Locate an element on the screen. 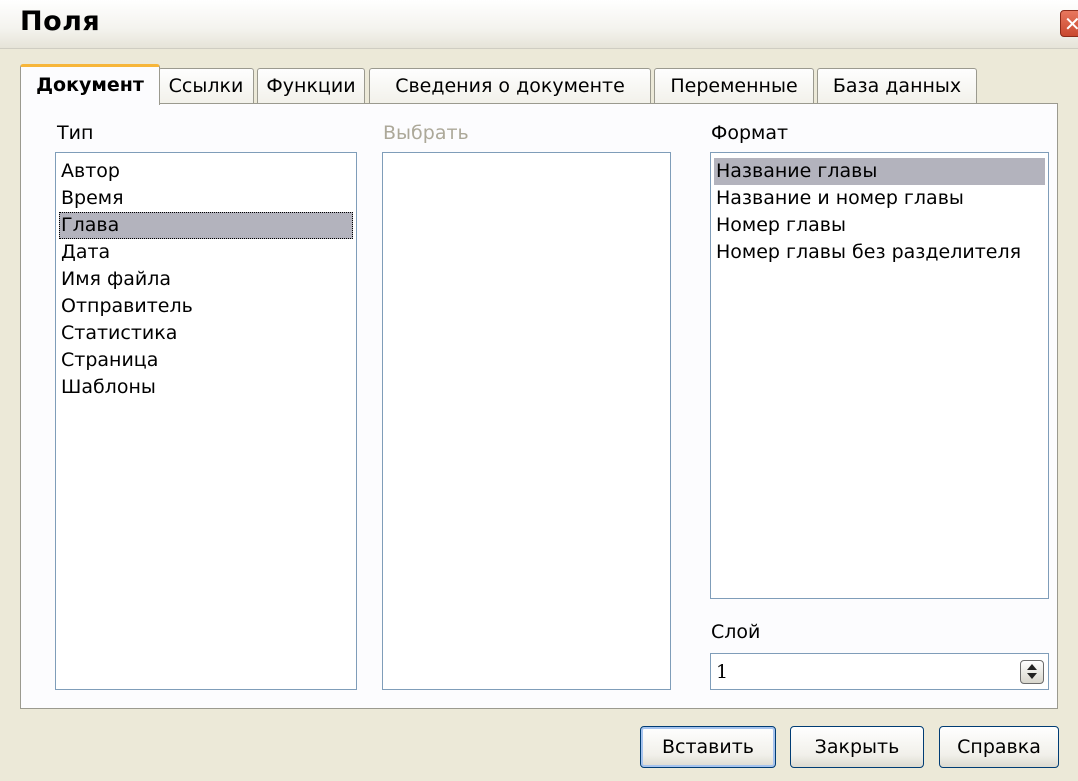 This screenshot has width=1078, height=781. tab-database: База данных is located at coordinates (897, 86).